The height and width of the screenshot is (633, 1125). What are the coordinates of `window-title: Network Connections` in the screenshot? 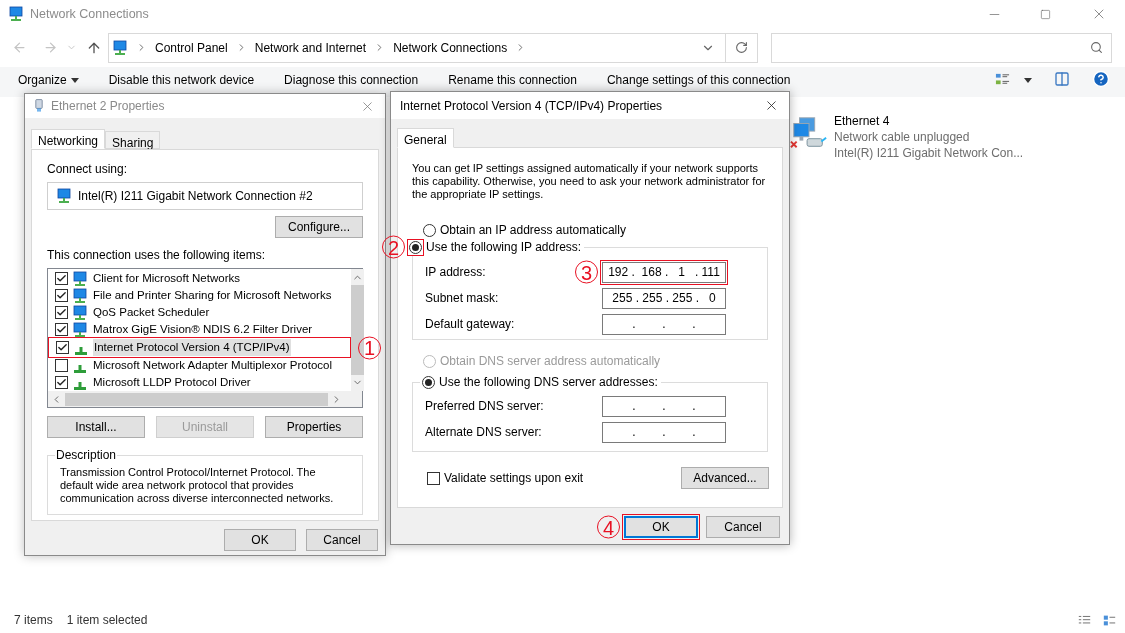 It's located at (90, 14).